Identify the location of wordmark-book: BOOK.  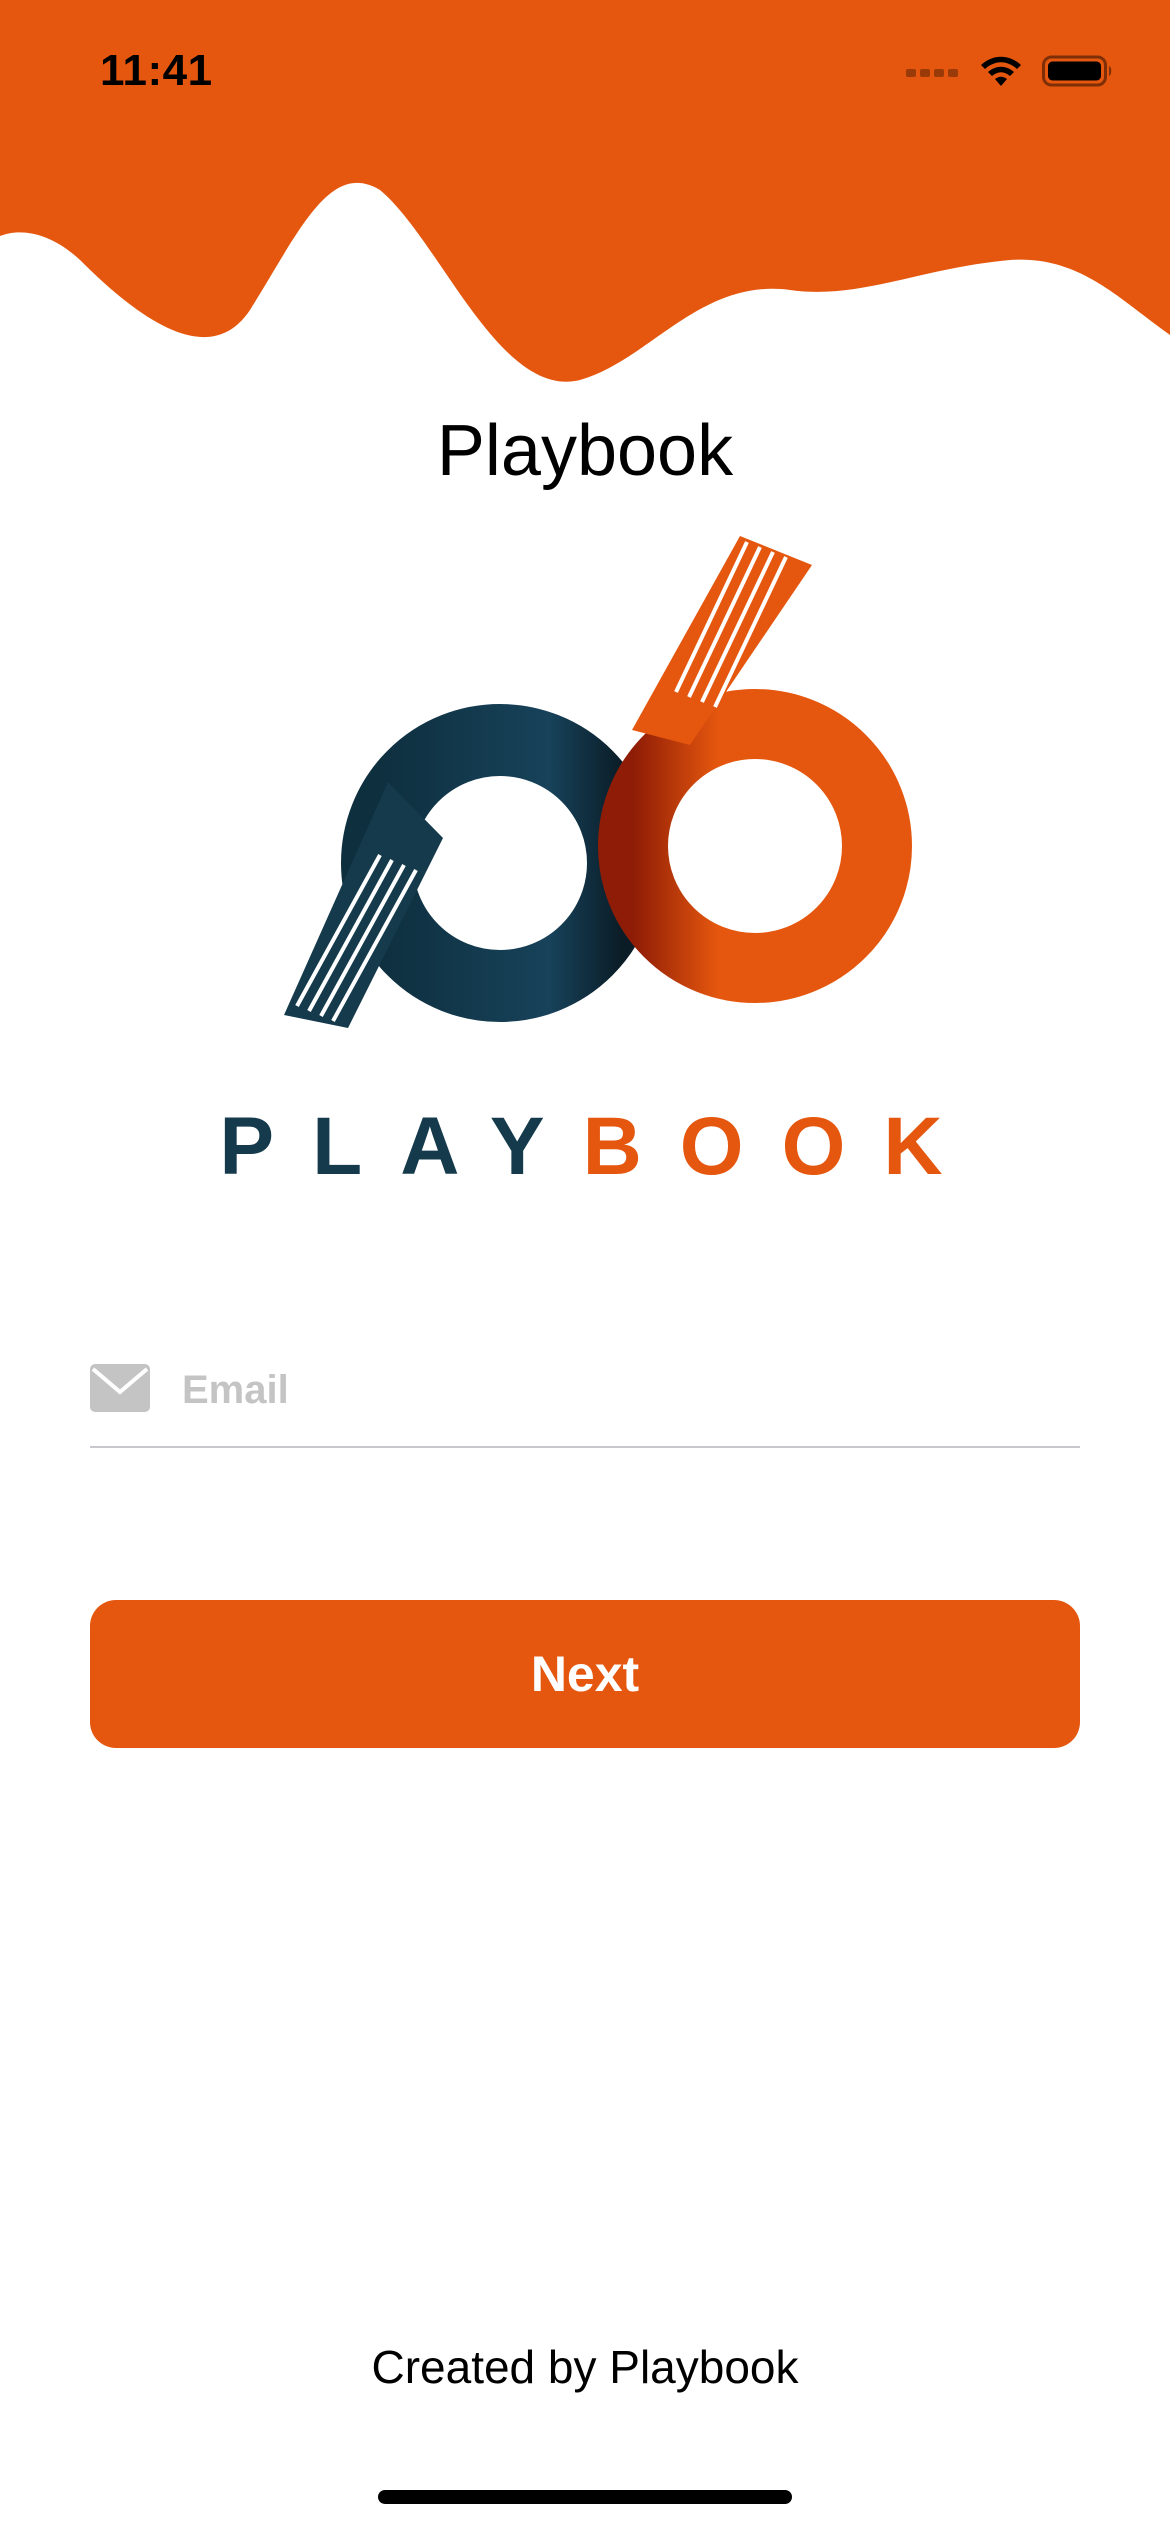
(781, 1146).